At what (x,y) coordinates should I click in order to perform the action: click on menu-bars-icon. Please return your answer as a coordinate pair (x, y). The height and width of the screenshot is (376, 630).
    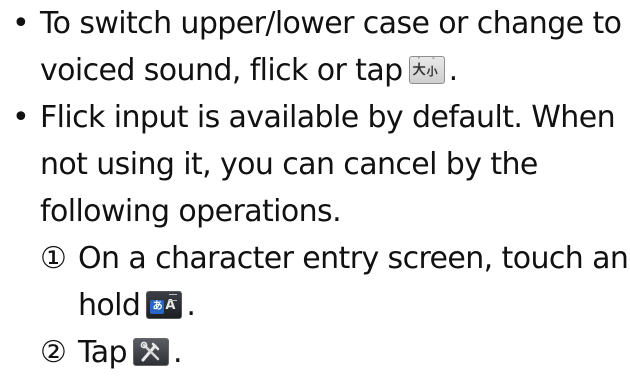
    Looking at the image, I should click on (173, 297).